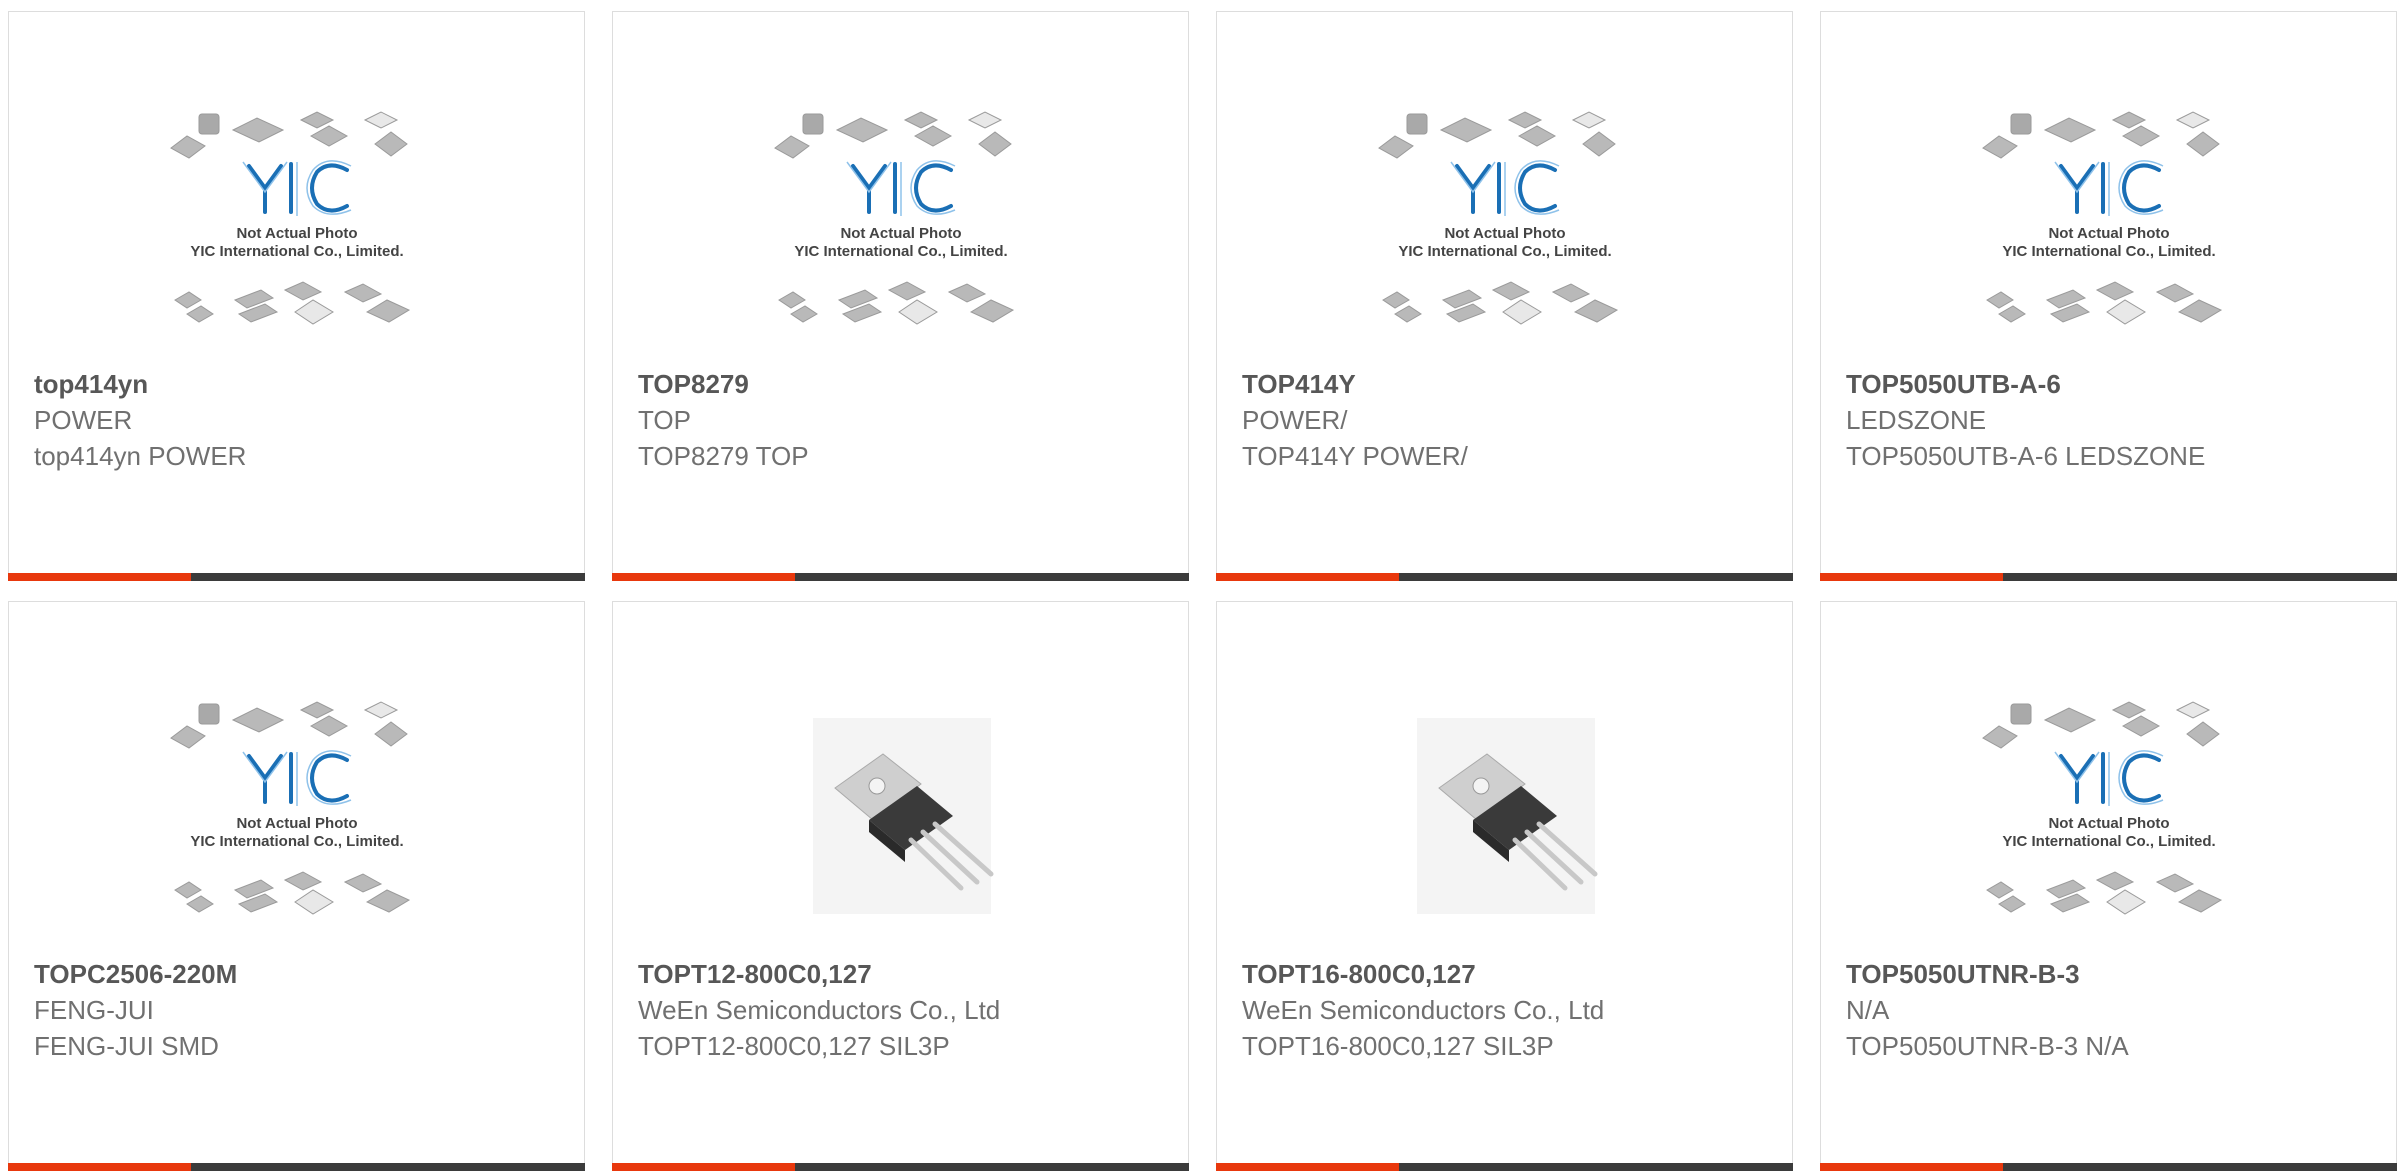 Image resolution: width=2400 pixels, height=1171 pixels. Describe the element at coordinates (304, 384) in the screenshot. I see `part-number-link: top414yn` at that location.